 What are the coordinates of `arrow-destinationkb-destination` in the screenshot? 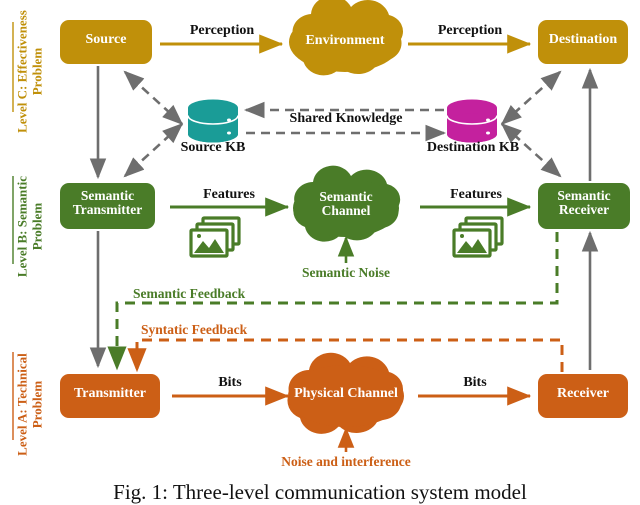 It's located at (531, 98).